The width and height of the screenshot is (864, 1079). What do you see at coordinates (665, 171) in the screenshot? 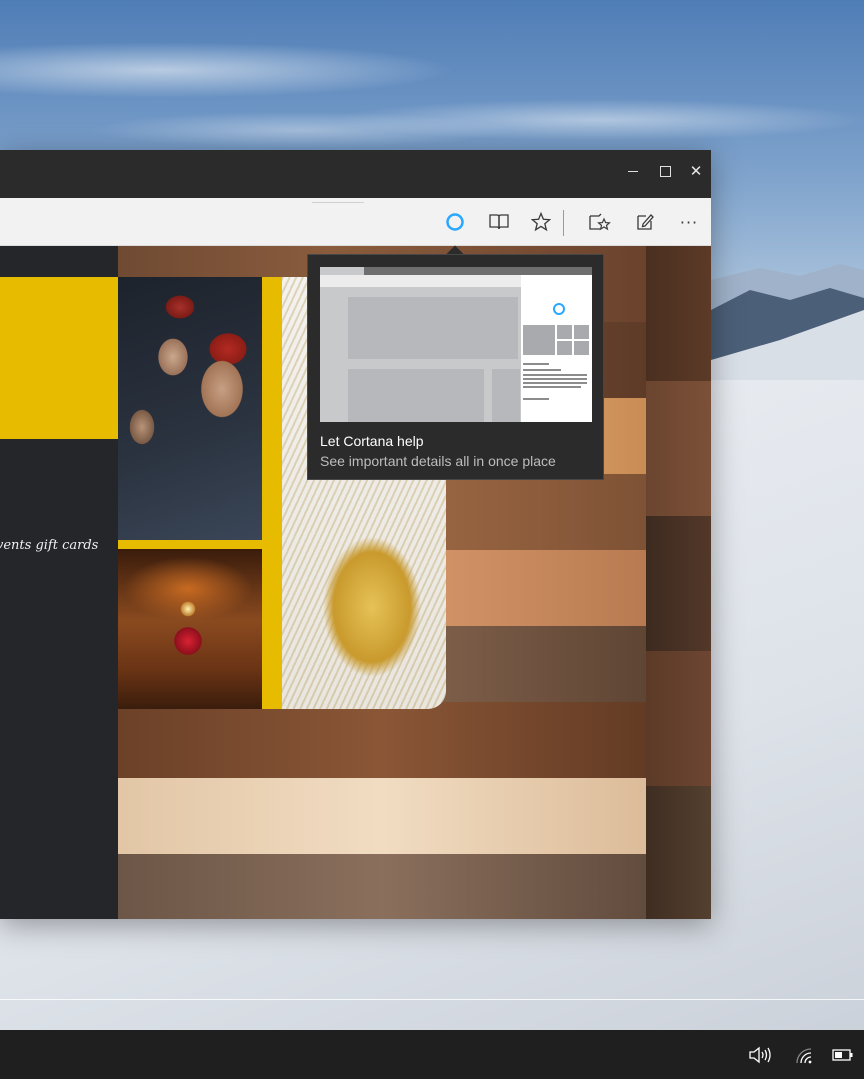
I see `maximize-button` at bounding box center [665, 171].